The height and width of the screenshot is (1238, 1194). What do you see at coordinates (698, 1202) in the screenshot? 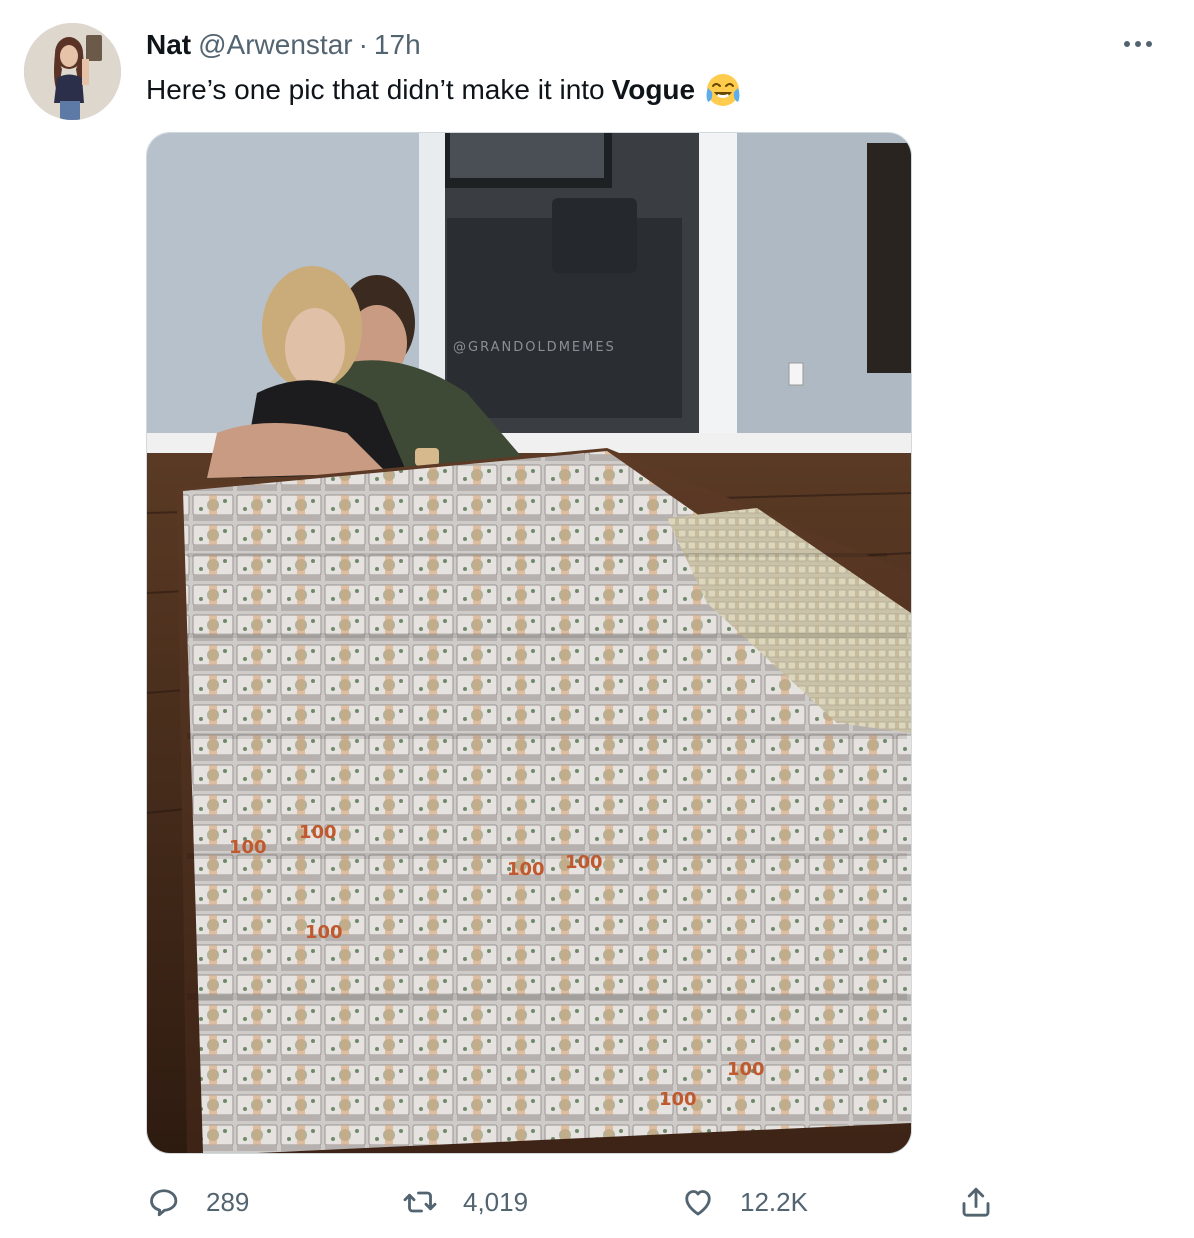
I see `heart-icon` at bounding box center [698, 1202].